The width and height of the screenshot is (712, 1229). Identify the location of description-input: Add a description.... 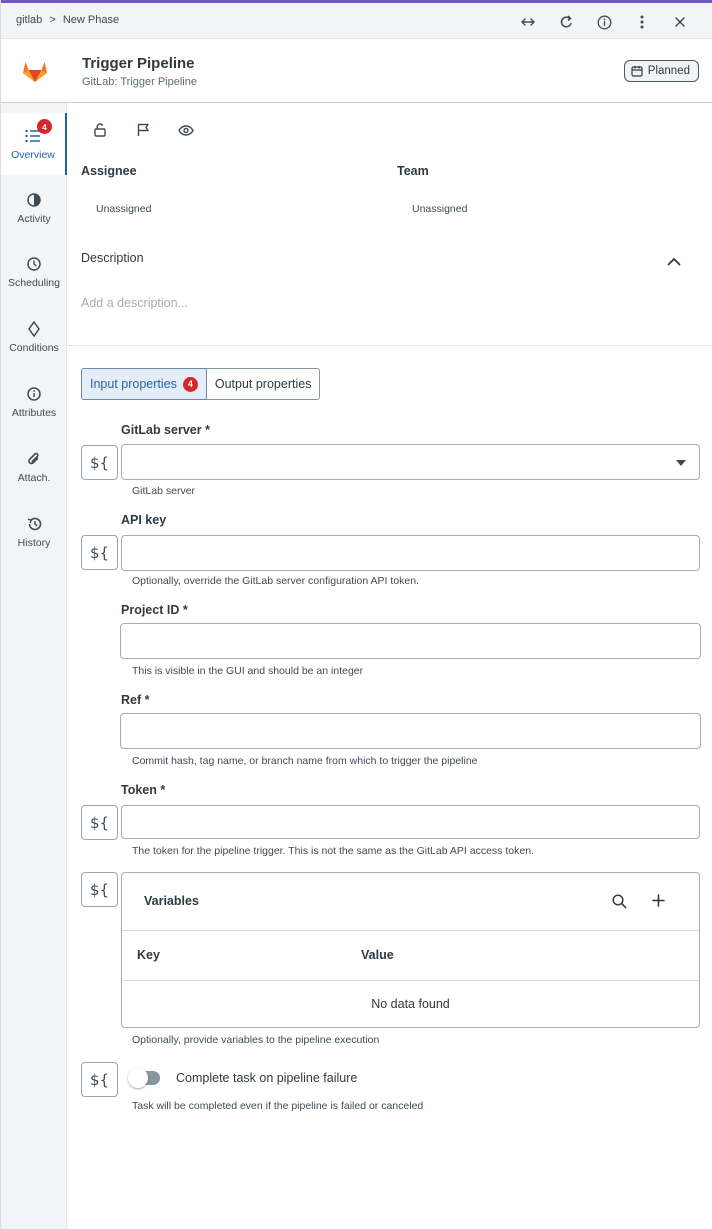
(134, 303).